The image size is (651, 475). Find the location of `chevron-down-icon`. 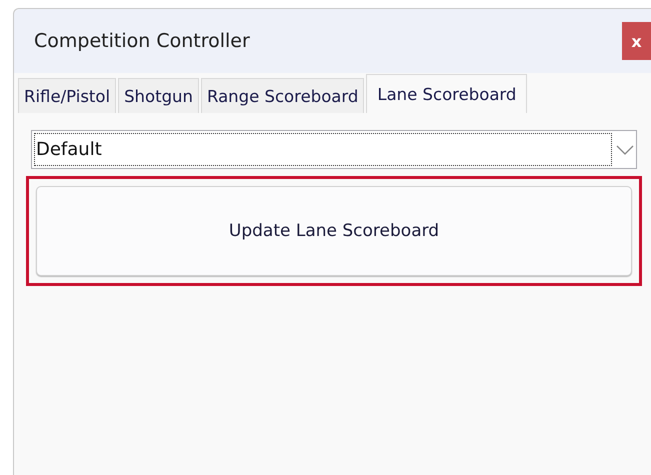

chevron-down-icon is located at coordinates (625, 149).